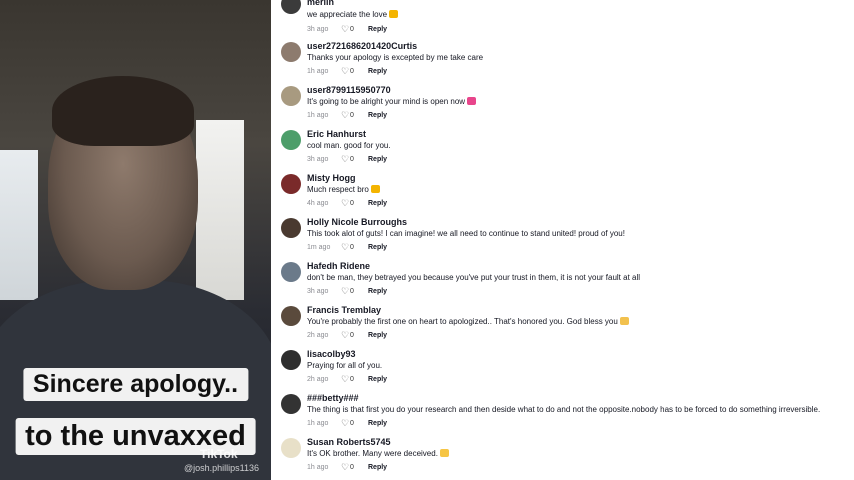  I want to click on comment-author: Eric Hanhurst, so click(336, 134).